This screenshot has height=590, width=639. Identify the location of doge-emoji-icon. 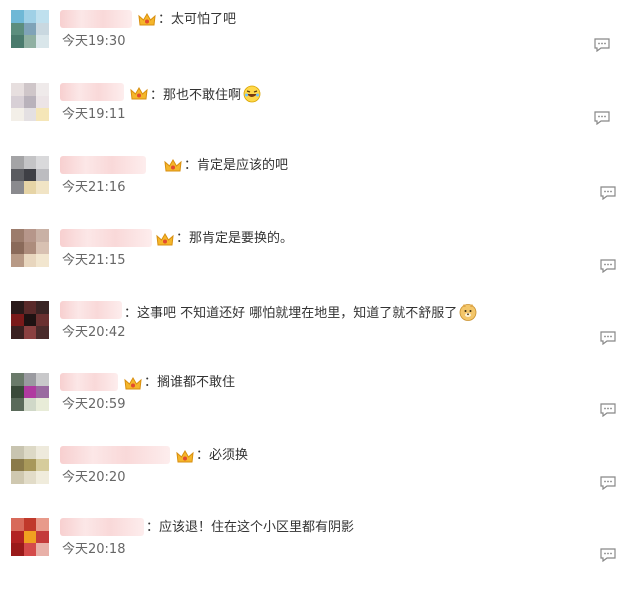
(468, 312).